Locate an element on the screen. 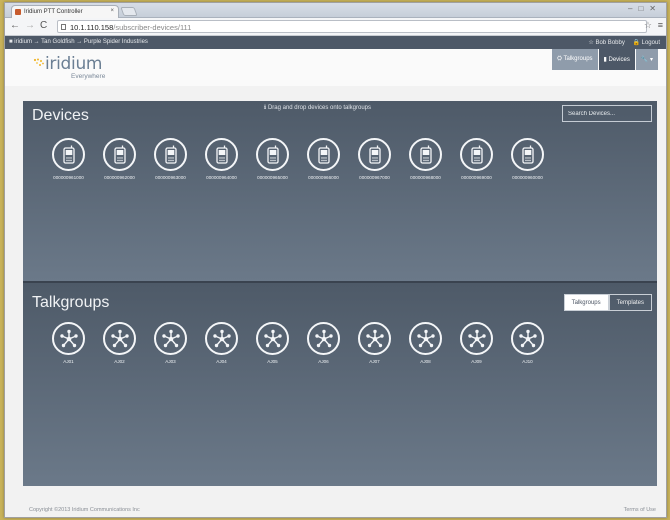 Image resolution: width=670 pixels, height=520 pixels. back-arrow-icon: ← is located at coordinates (15, 25).